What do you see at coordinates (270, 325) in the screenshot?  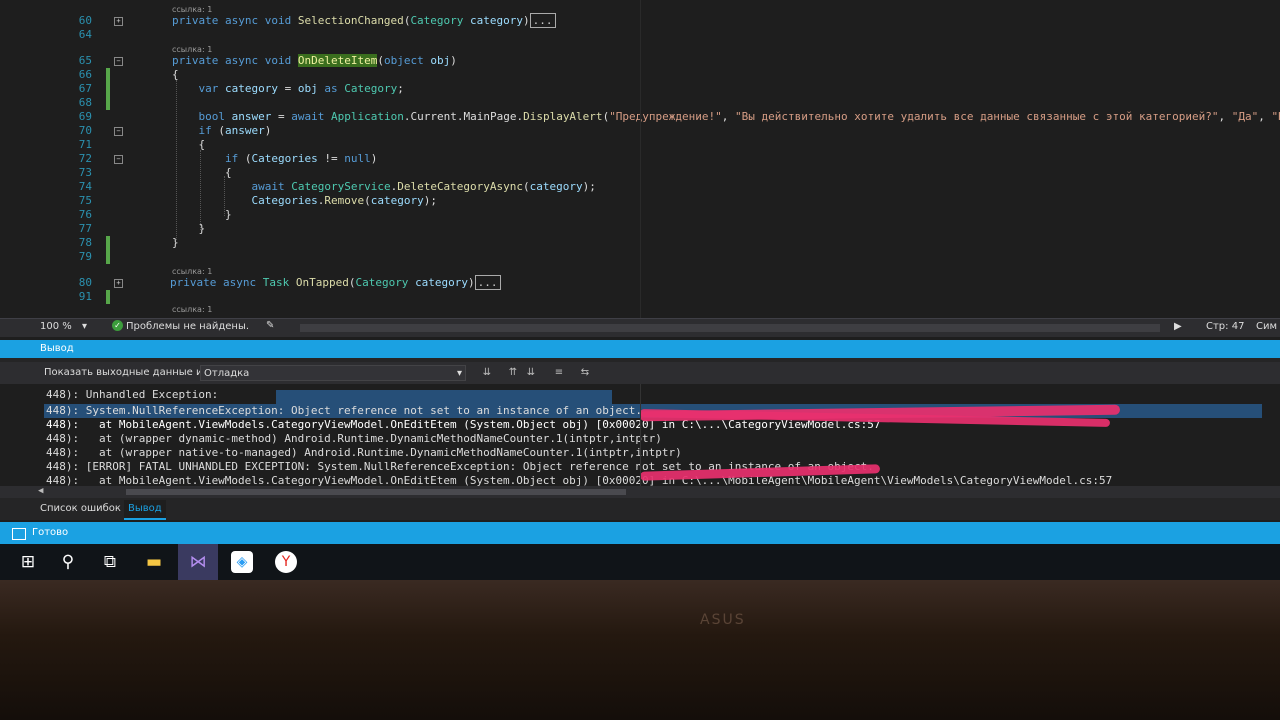 I see `brush-icon: ✎` at bounding box center [270, 325].